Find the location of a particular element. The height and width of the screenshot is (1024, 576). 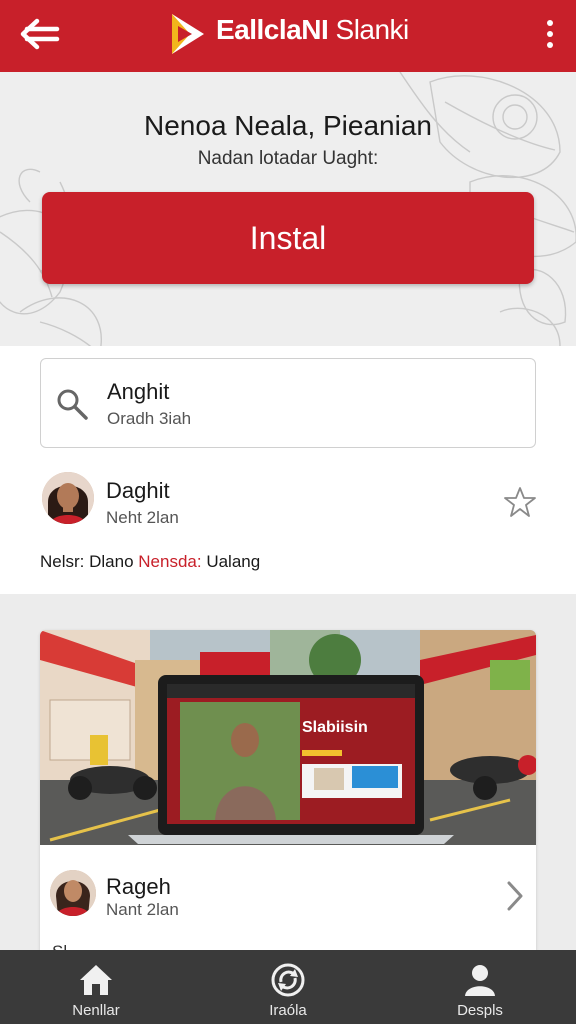

search-title: Anghit is located at coordinates (138, 391).